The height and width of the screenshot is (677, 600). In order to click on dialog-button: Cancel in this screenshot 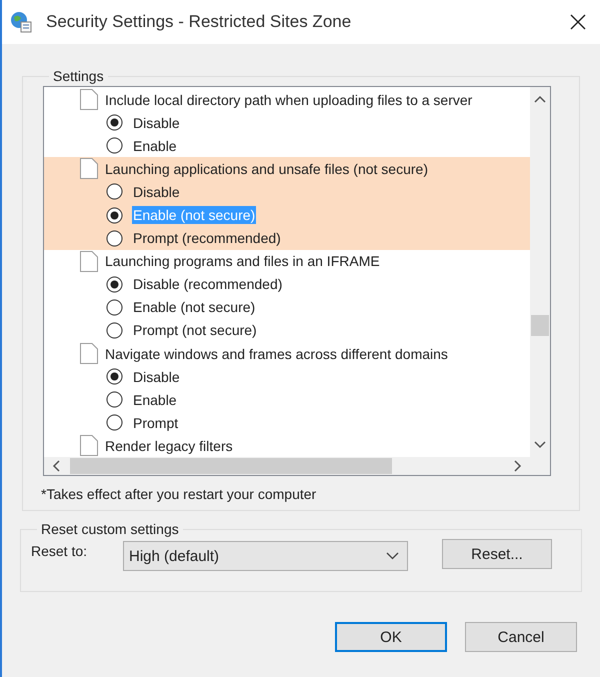, I will do `click(521, 637)`.